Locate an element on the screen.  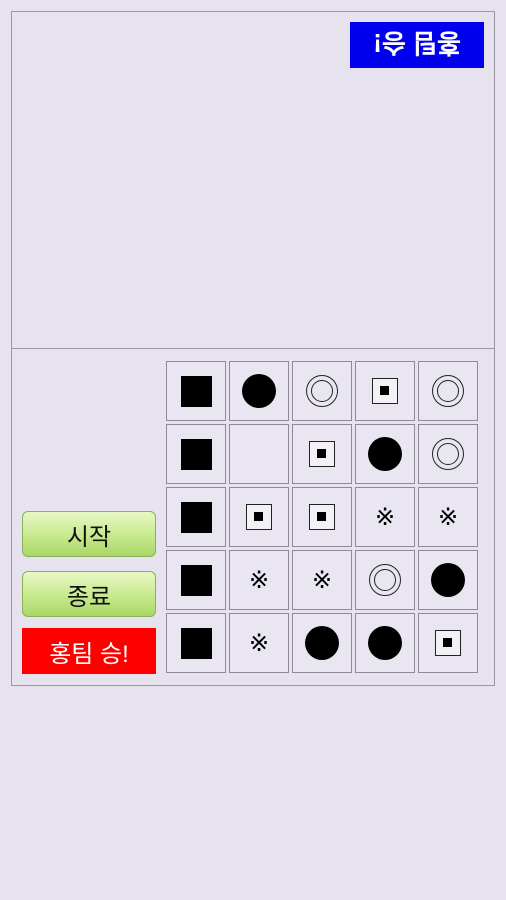
board-cell-4-1: ※ is located at coordinates (259, 643).